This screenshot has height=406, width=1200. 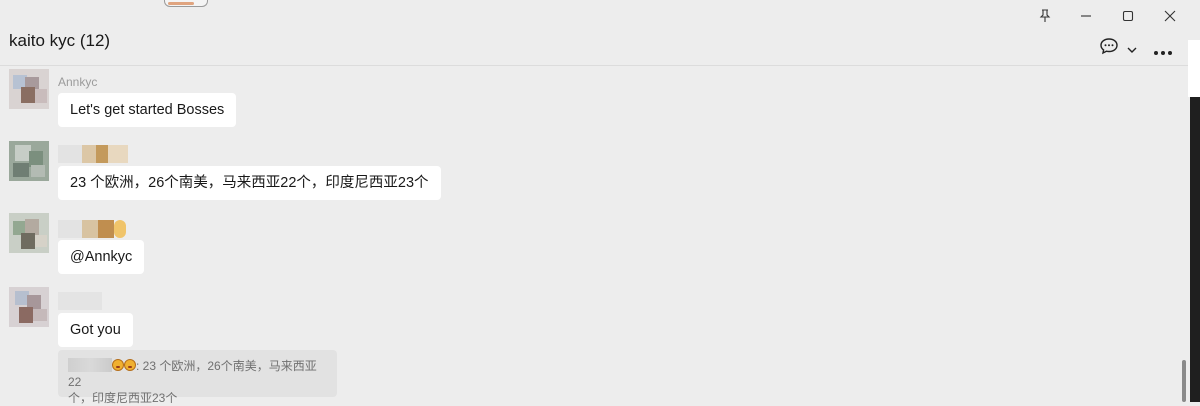 I want to click on header-divider, so click(x=594, y=65).